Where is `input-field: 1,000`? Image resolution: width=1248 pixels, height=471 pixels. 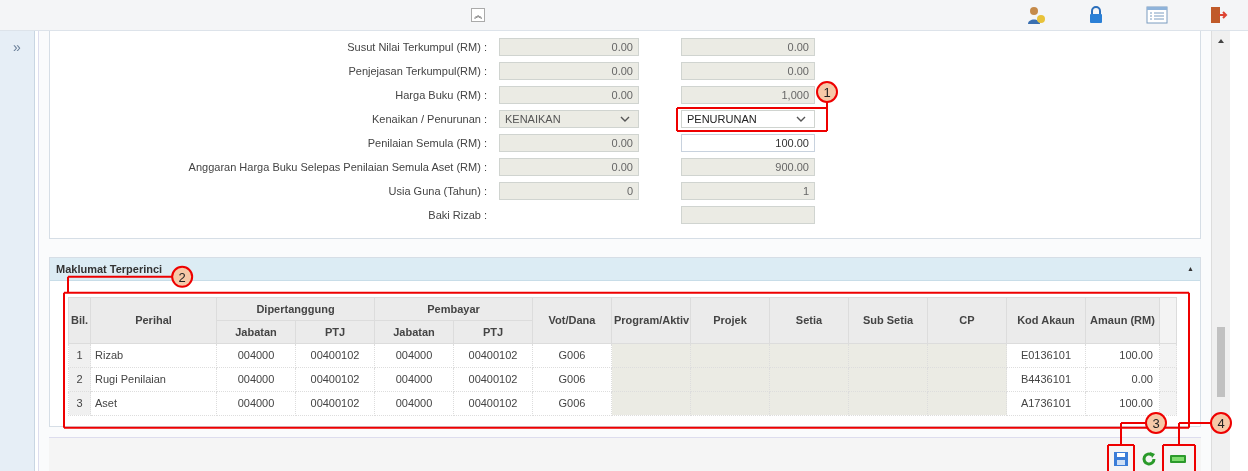
input-field: 1,000 is located at coordinates (748, 95).